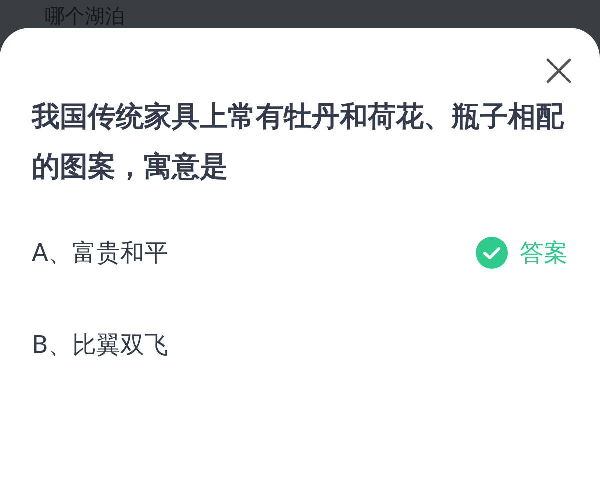 Image resolution: width=600 pixels, height=486 pixels. I want to click on close-icon, so click(559, 71).